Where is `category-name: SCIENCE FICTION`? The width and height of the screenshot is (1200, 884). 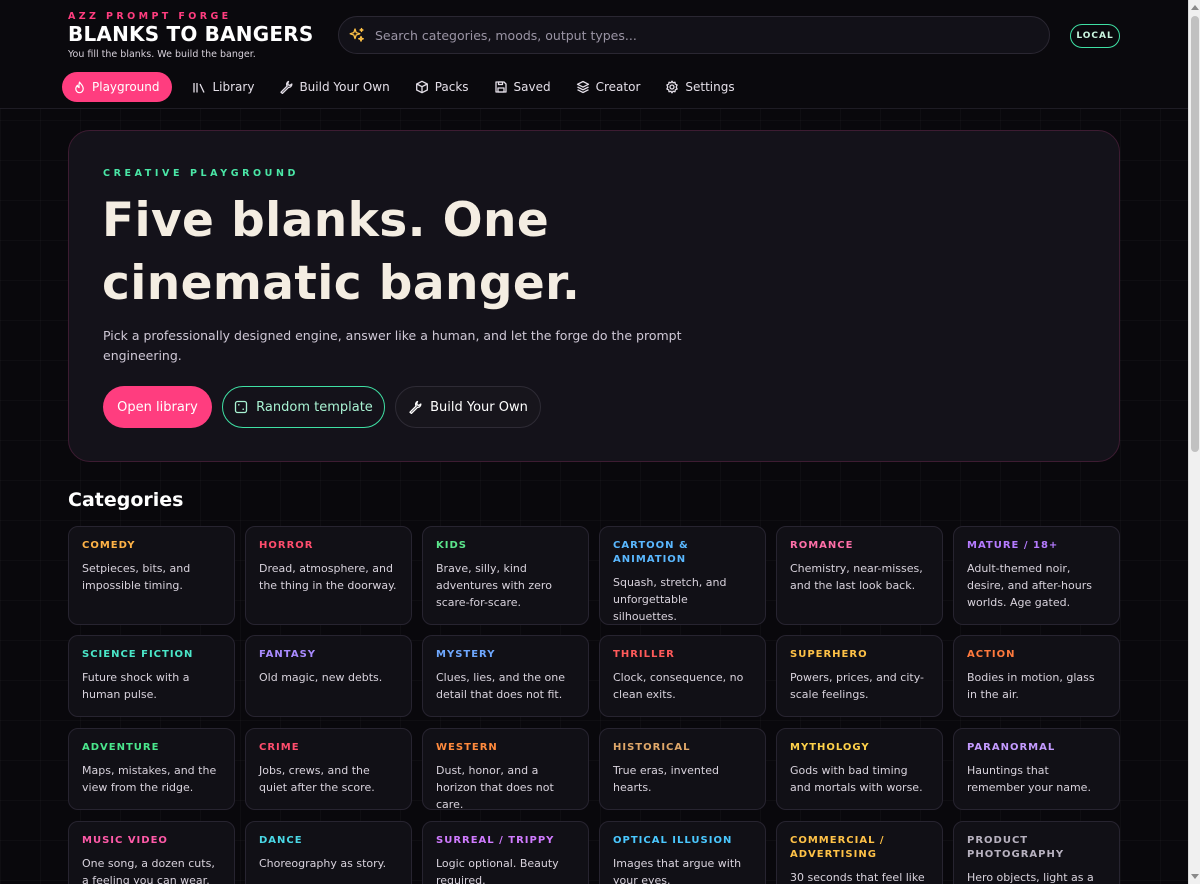 category-name: SCIENCE FICTION is located at coordinates (138, 654).